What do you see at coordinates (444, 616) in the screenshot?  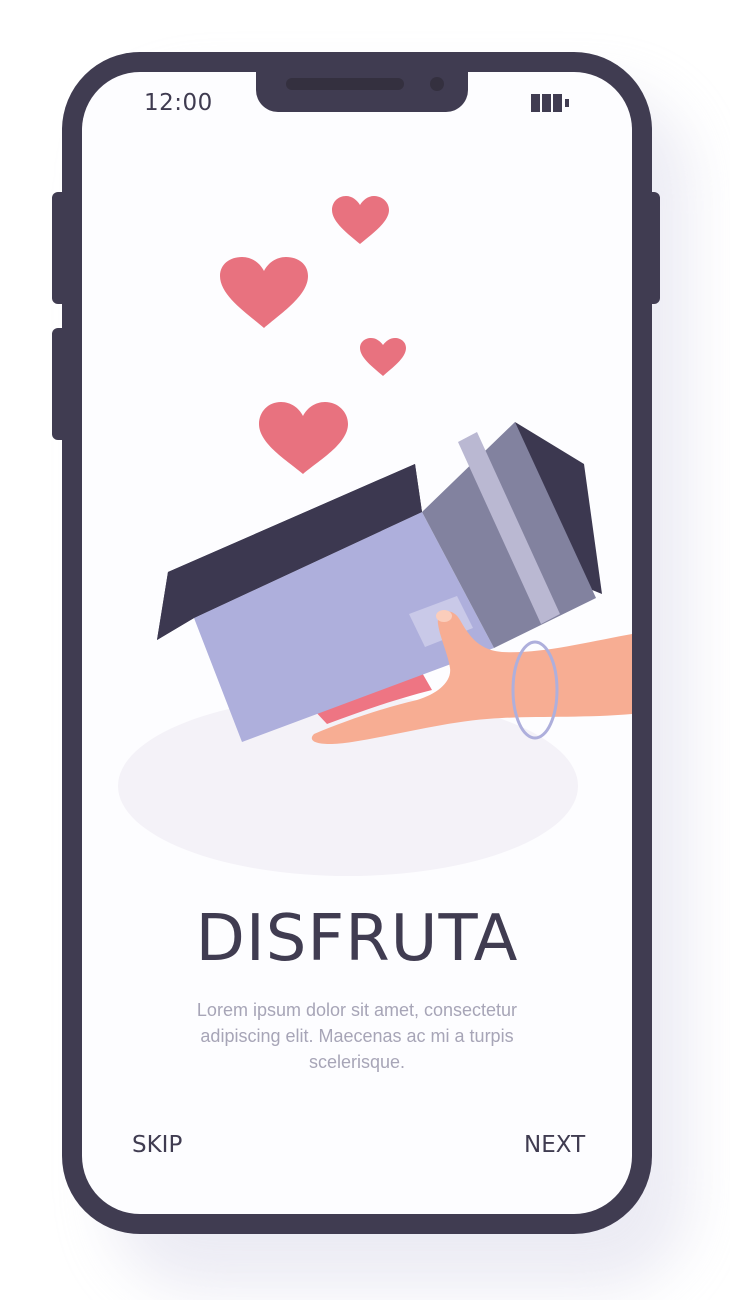 I see `thumbnail` at bounding box center [444, 616].